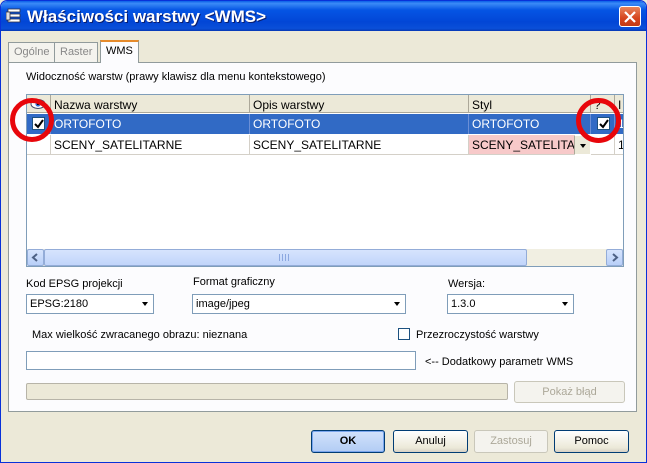 This screenshot has width=647, height=463. I want to click on layer-description: SCENY_SATELITARNE, so click(359, 145).